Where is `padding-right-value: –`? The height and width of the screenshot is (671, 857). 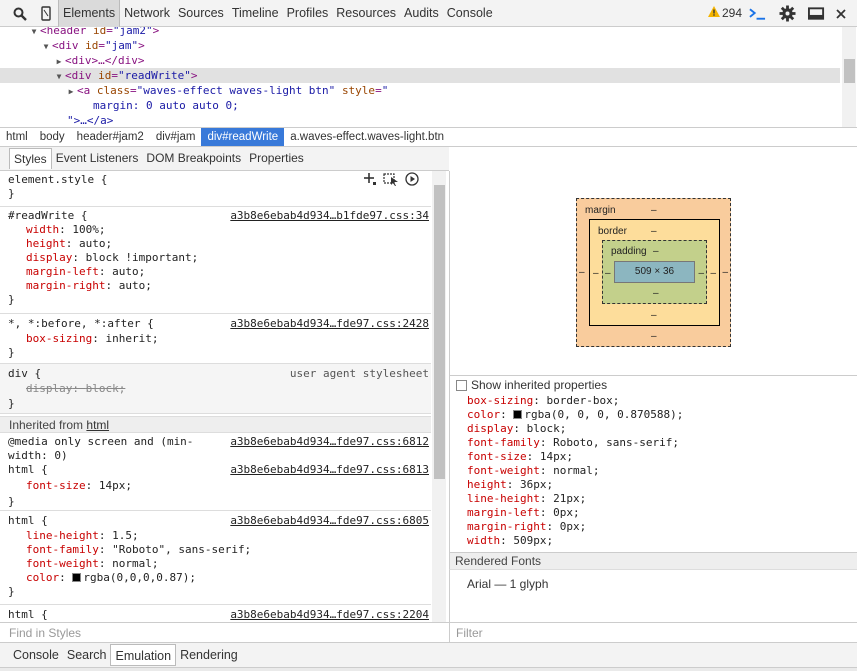 padding-right-value: – is located at coordinates (701, 273).